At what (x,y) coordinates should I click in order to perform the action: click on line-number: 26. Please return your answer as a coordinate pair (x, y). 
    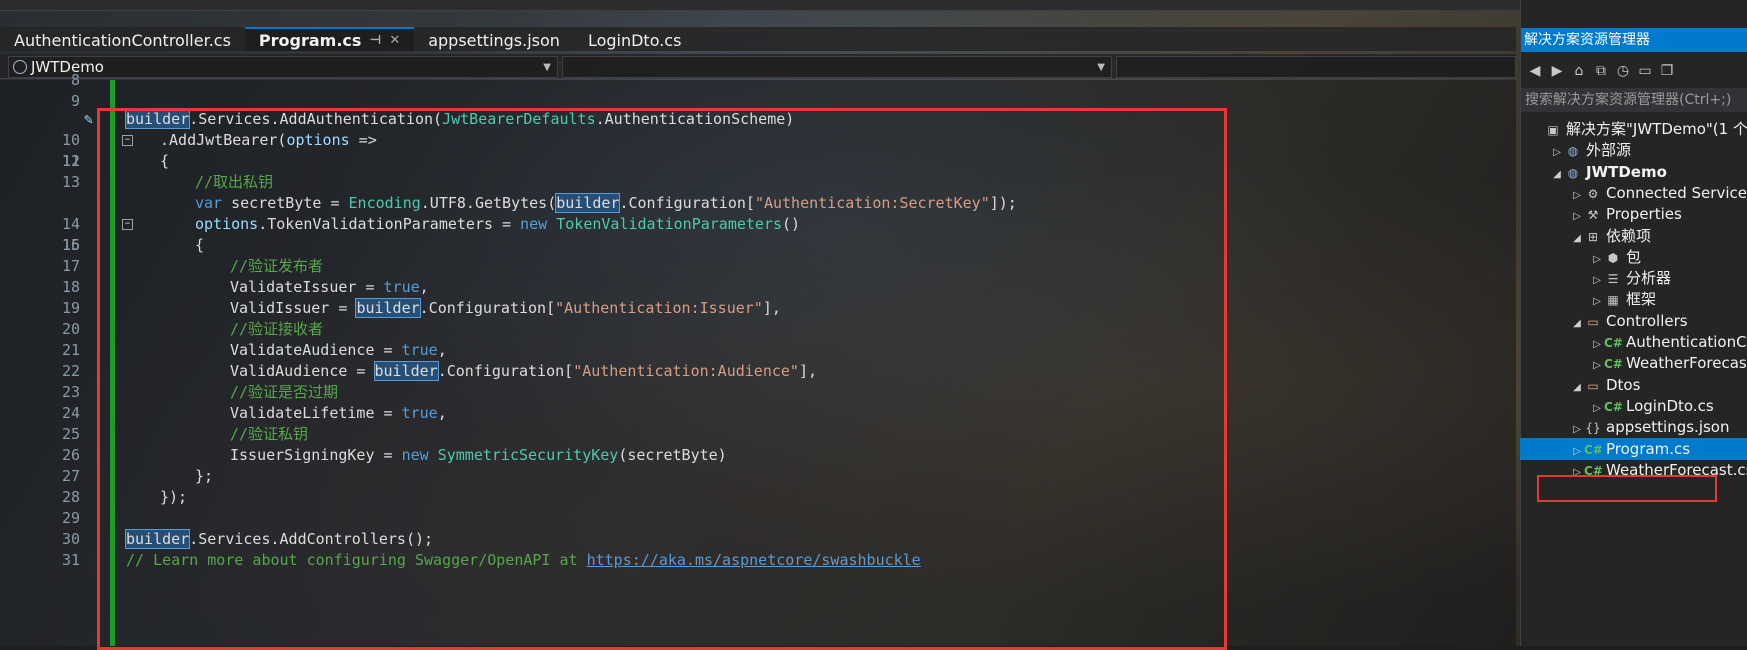
    Looking at the image, I should click on (70, 455).